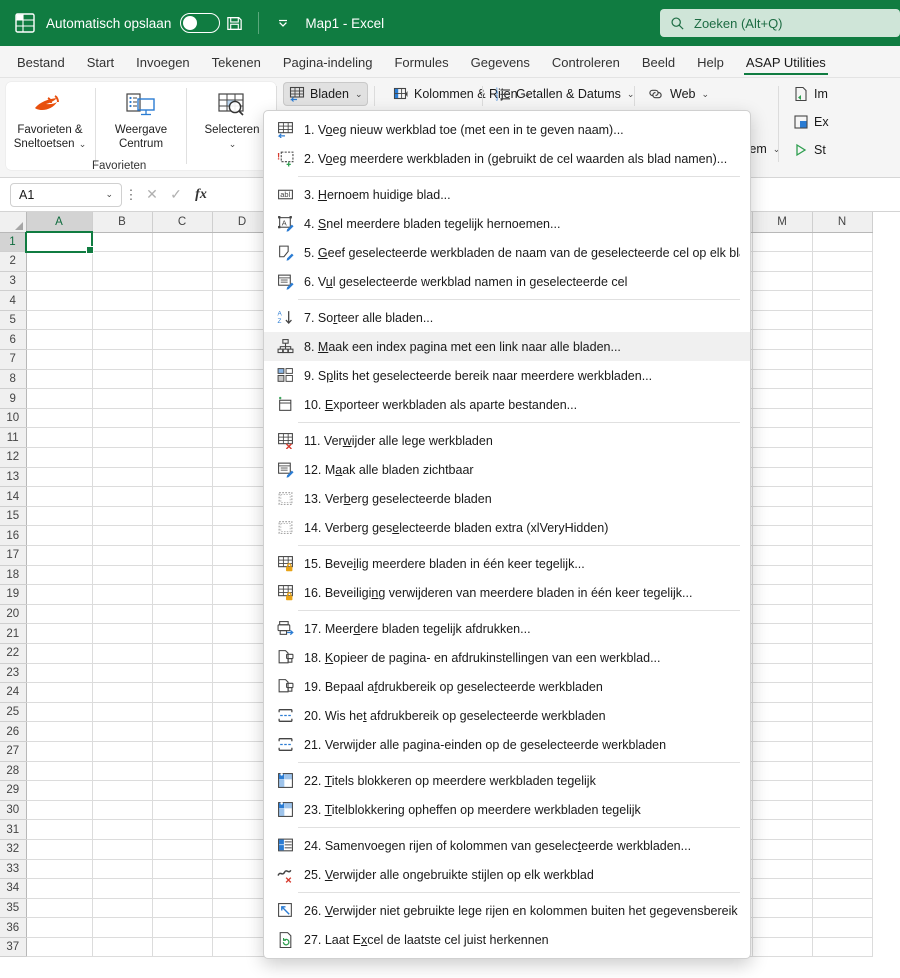  What do you see at coordinates (13, 849) in the screenshot?
I see `row-header-32: 32` at bounding box center [13, 849].